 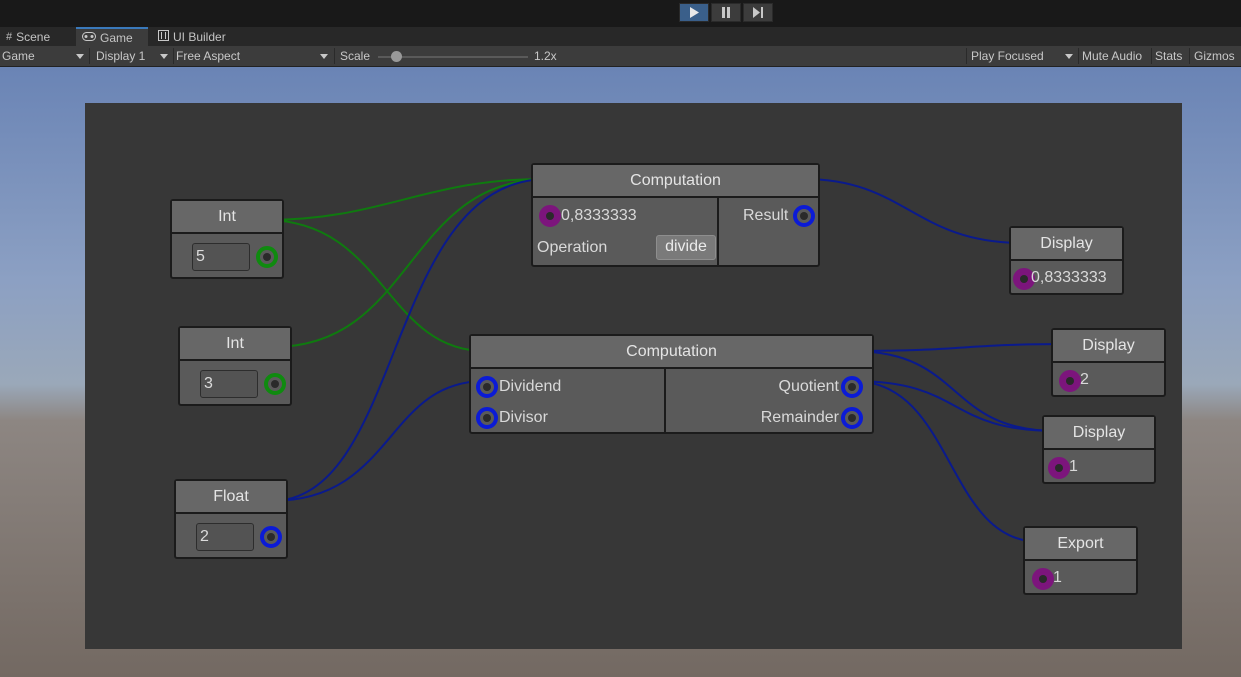 What do you see at coordinates (620, 13) in the screenshot?
I see `play-toolbar` at bounding box center [620, 13].